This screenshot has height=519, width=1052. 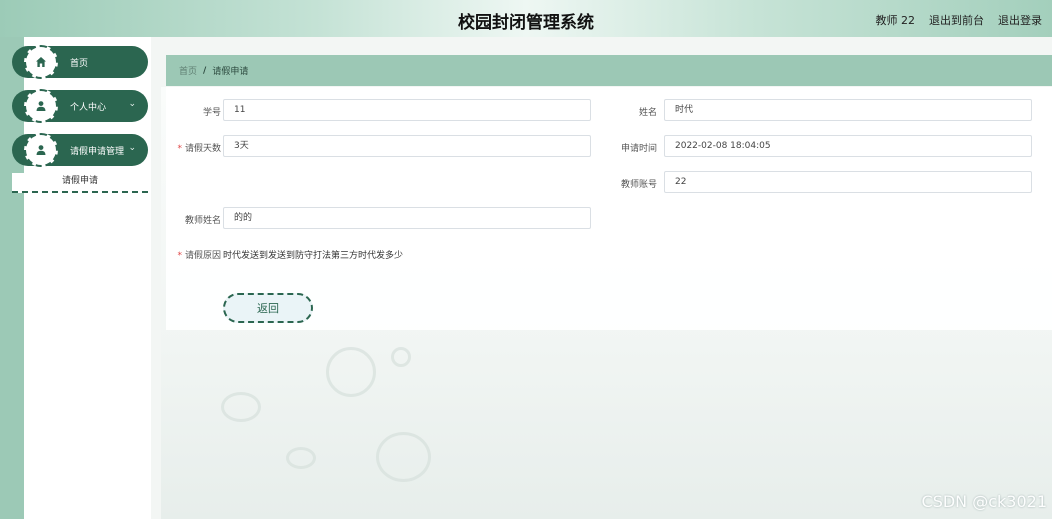 I want to click on sidebar-item-label: 个人中心, so click(x=88, y=108).